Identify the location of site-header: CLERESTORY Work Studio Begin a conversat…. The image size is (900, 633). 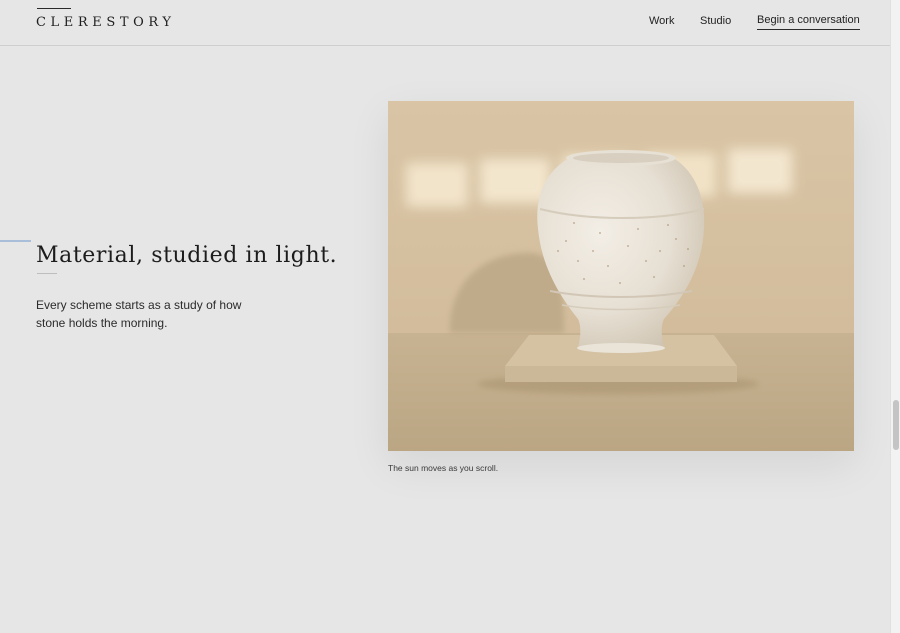
(445, 23).